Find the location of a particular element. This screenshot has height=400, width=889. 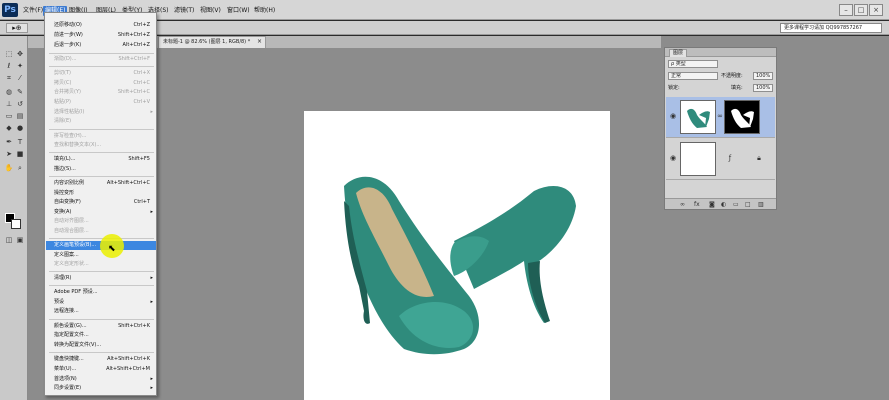

menu-item-purge: 清理(R) ▸ is located at coordinates (101, 278).